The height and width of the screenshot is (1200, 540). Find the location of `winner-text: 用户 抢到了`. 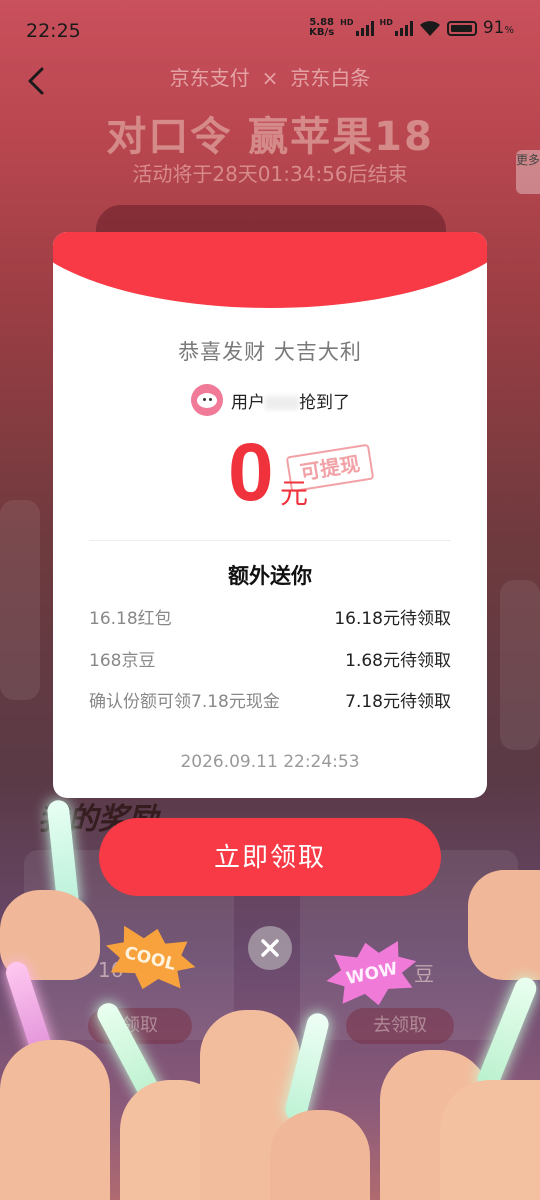

winner-text: 用户 抢到了 is located at coordinates (290, 402).